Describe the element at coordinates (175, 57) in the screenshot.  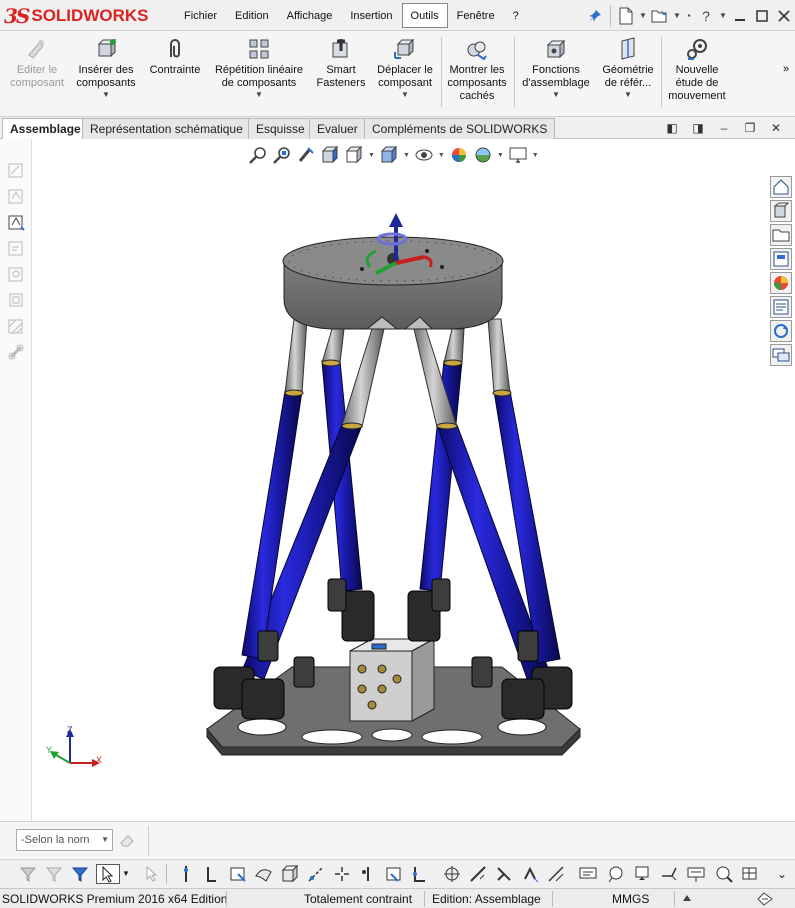
I see `mate-button: Contrainte` at that location.